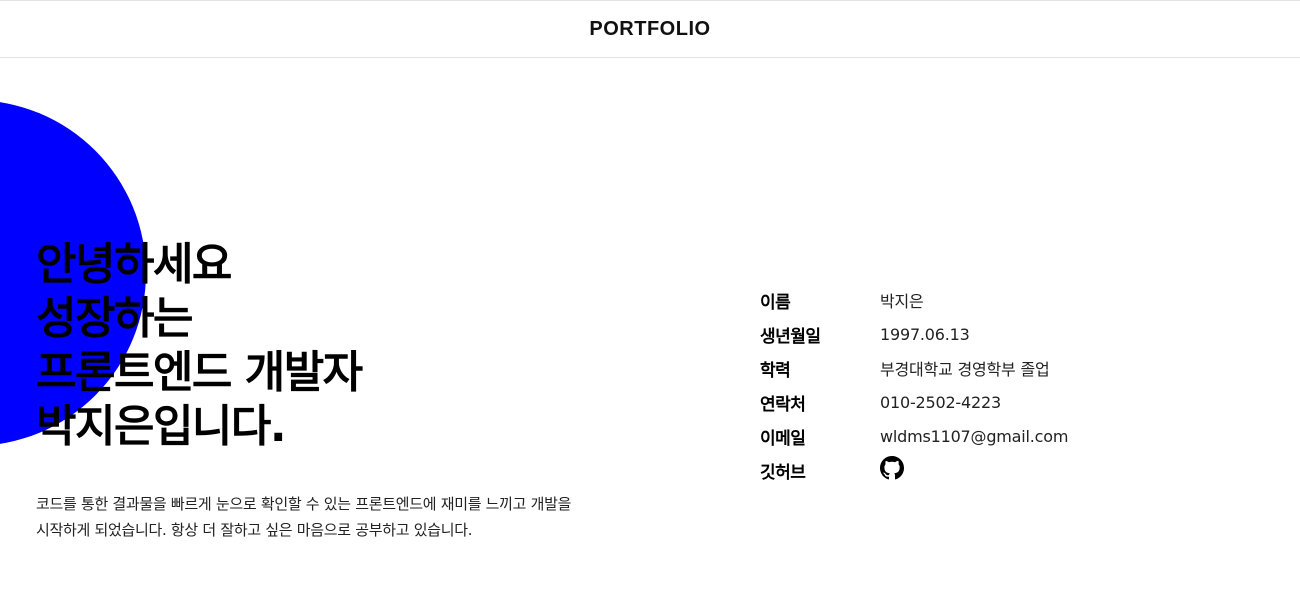  I want to click on info-value-email: wldms1107@gmail.com, so click(974, 436).